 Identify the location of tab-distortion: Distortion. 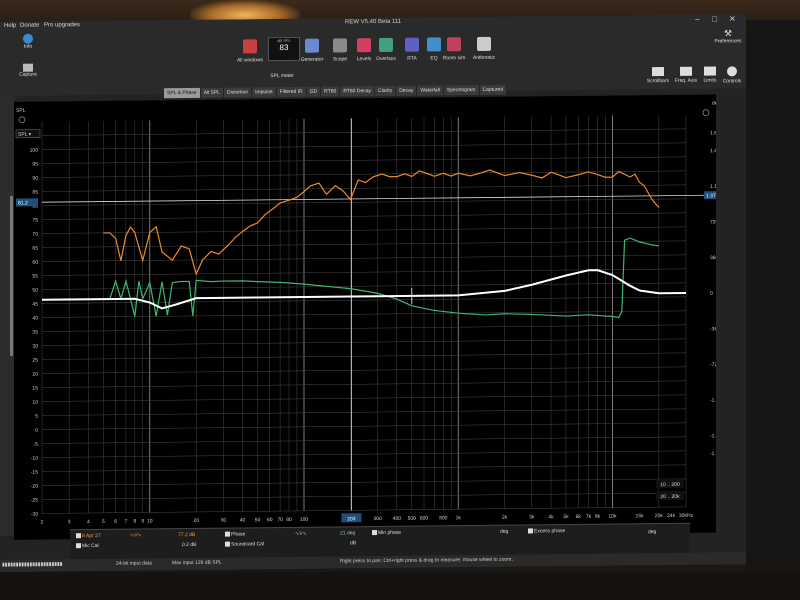
(238, 92).